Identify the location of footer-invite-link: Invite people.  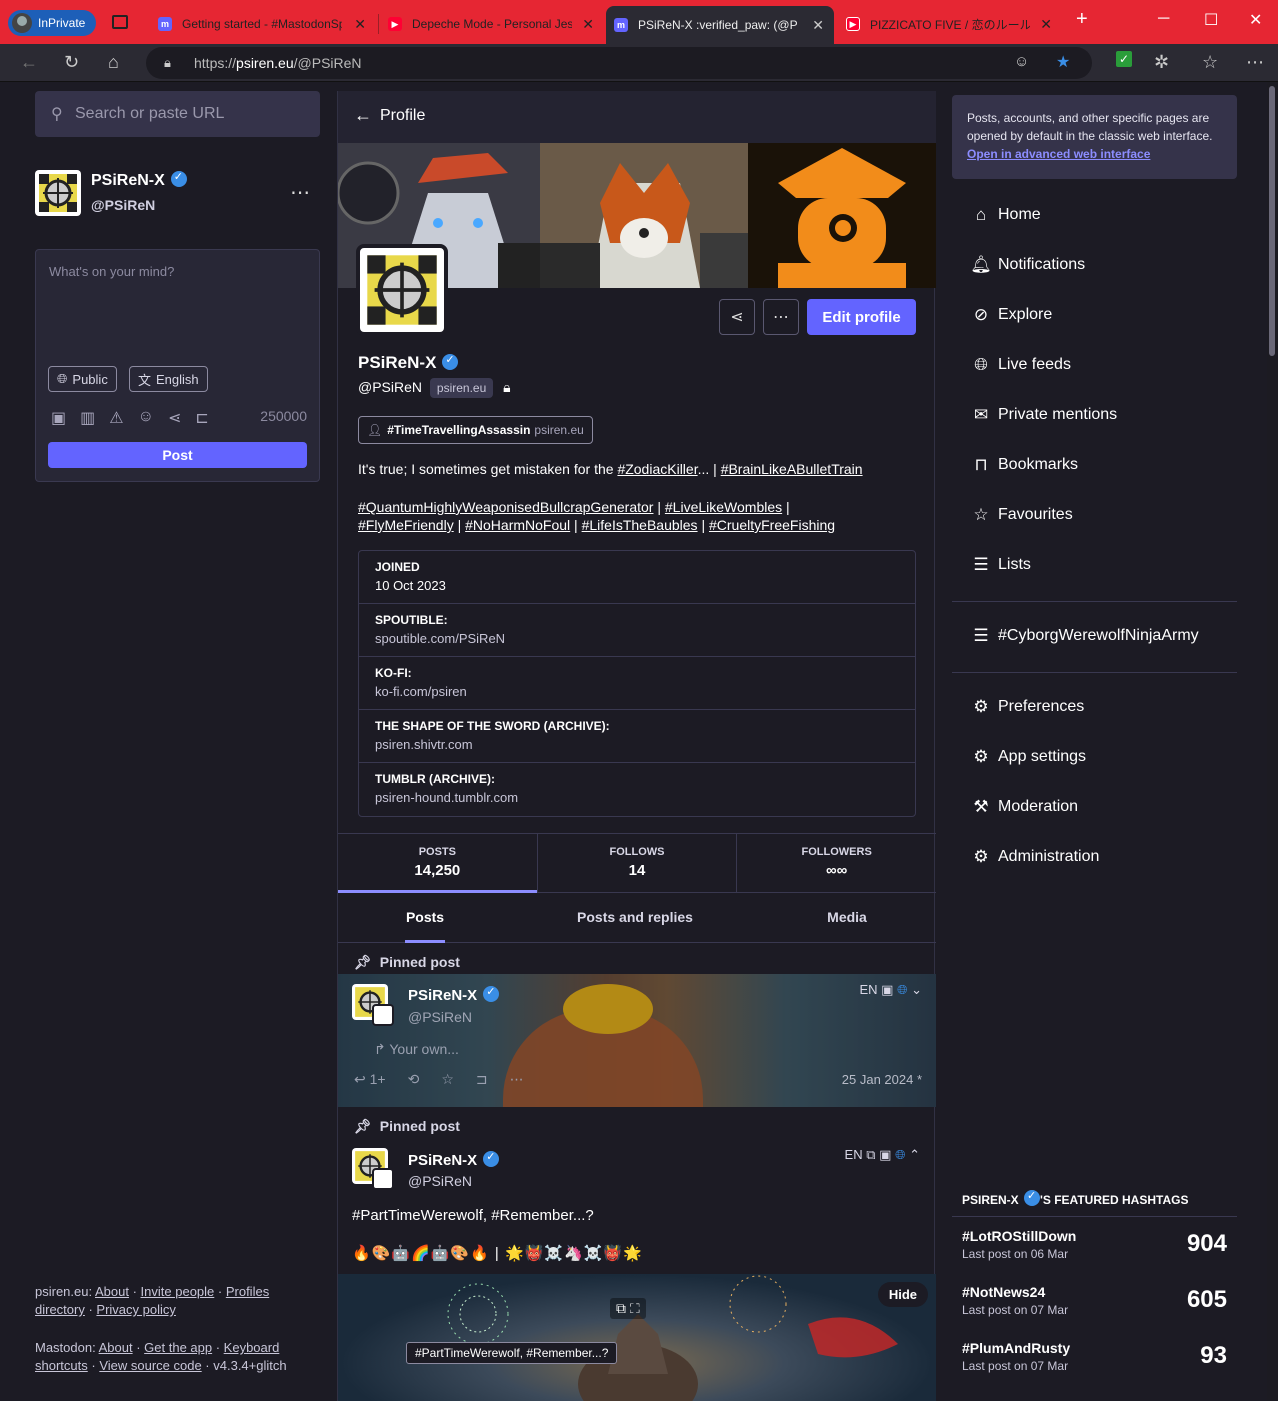
(178, 1291).